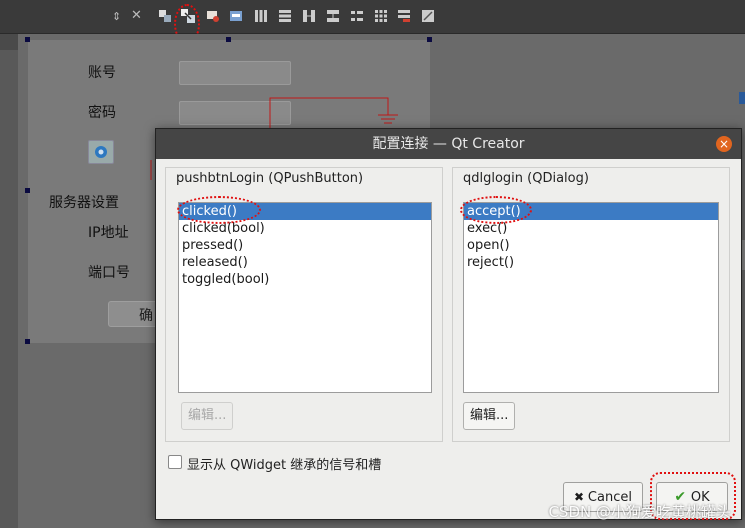 The height and width of the screenshot is (528, 745). I want to click on adjust-size-icon, so click(428, 16).